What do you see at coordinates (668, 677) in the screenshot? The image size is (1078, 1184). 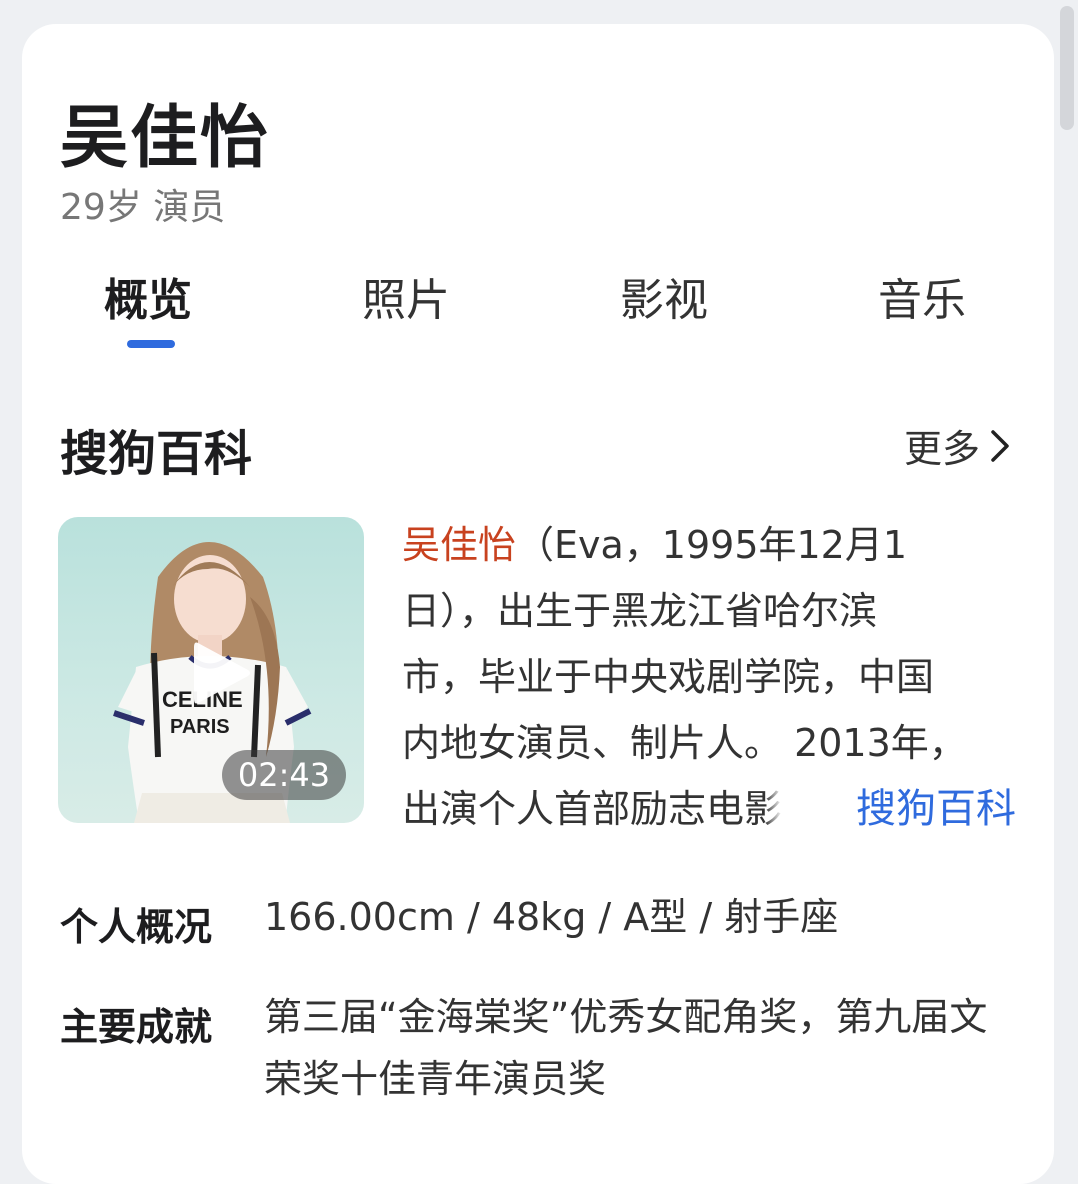 I see `summary-line: 市，毕业于中央戏剧学院，中国` at bounding box center [668, 677].